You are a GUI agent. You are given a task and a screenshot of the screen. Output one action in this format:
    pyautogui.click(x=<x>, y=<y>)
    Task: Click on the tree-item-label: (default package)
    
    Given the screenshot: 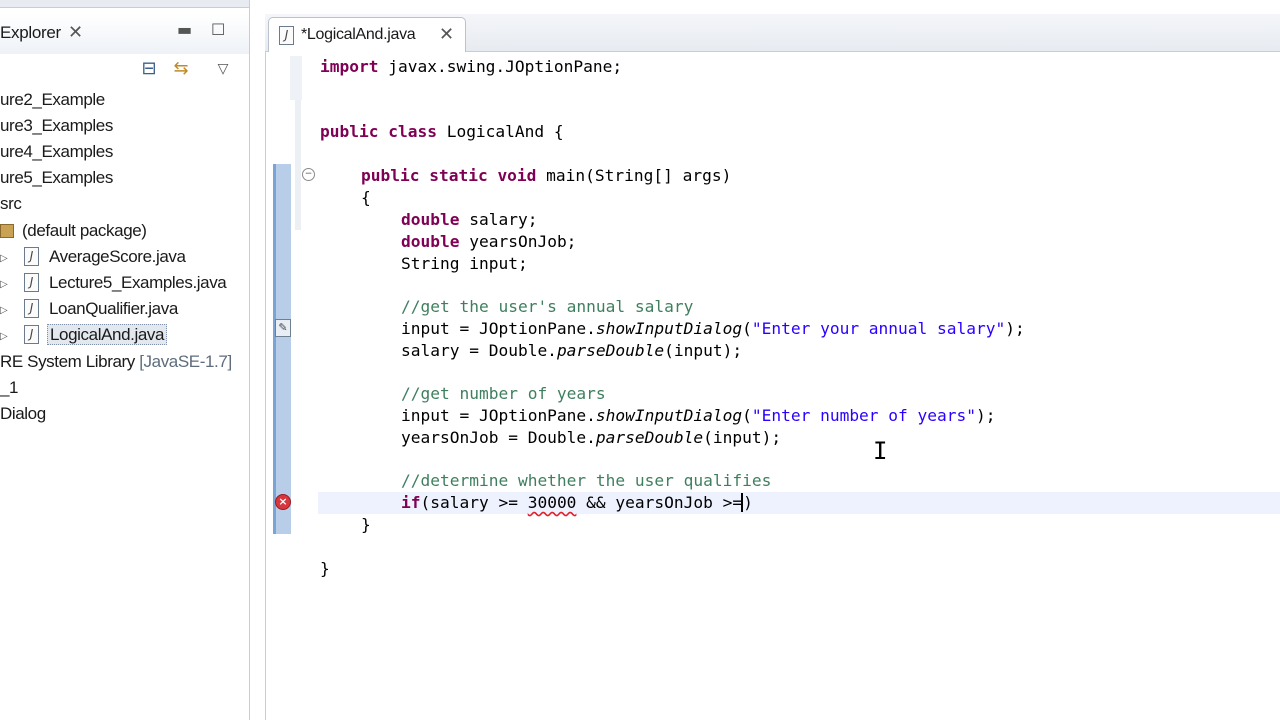 What is the action you would take?
    pyautogui.click(x=84, y=230)
    